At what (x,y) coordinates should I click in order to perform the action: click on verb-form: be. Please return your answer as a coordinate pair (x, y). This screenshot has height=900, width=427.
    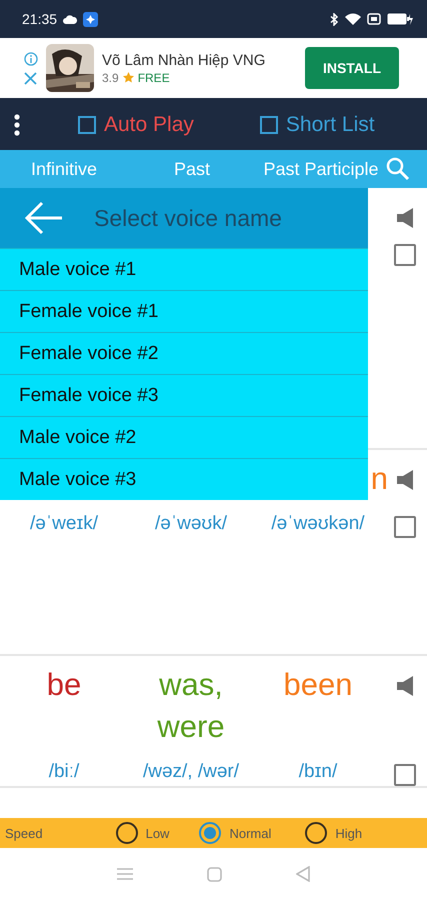
    Looking at the image, I should click on (64, 684).